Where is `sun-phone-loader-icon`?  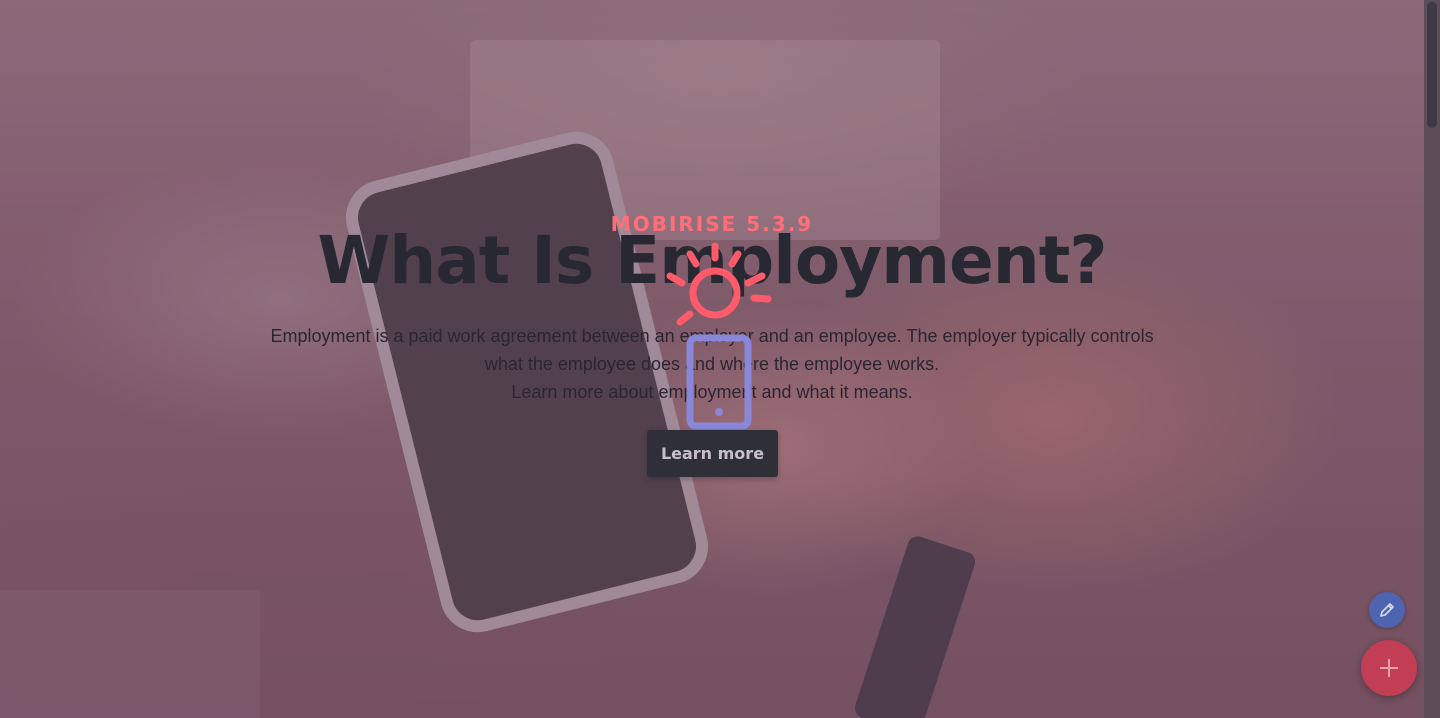 sun-phone-loader-icon is located at coordinates (719, 336).